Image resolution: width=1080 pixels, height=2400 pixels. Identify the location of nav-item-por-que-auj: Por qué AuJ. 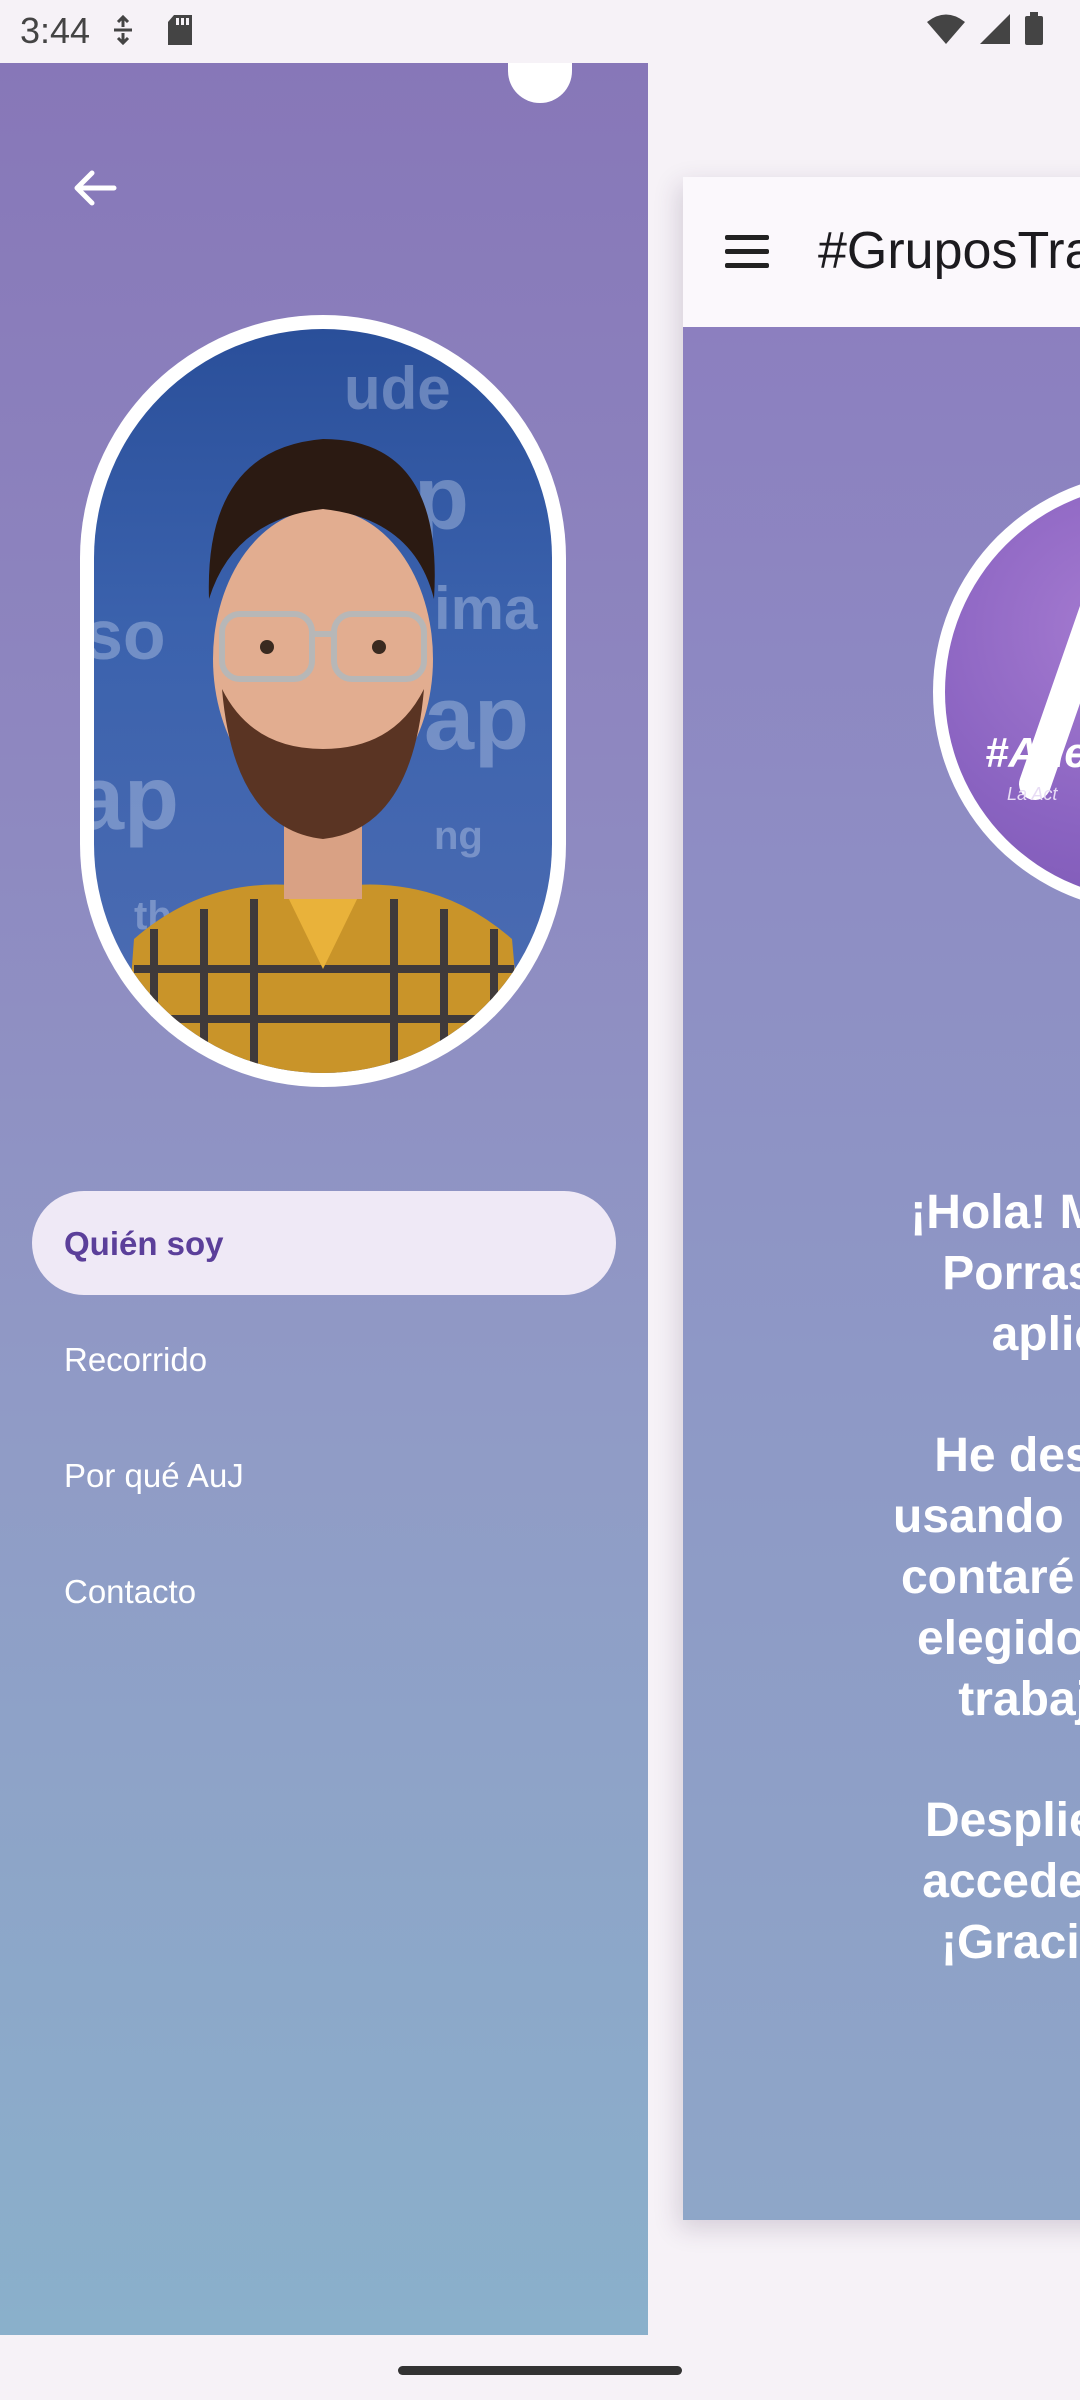
(324, 1475).